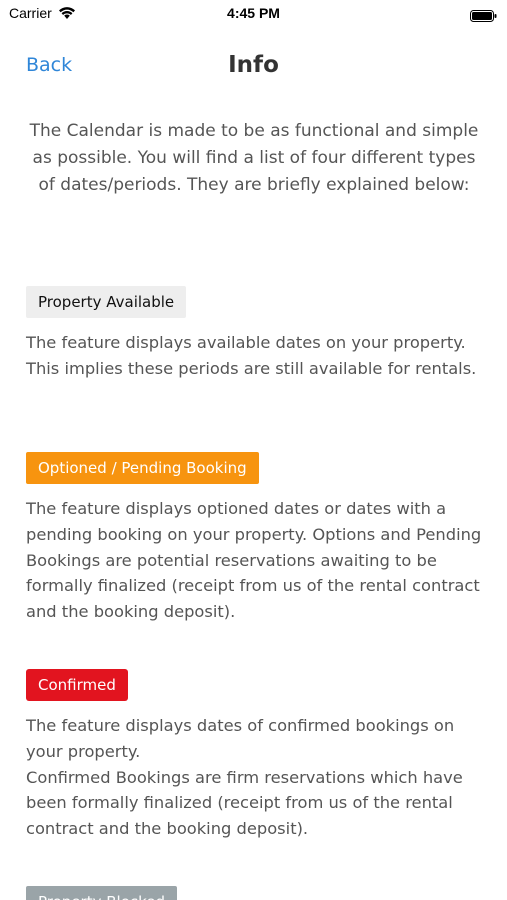 This screenshot has width=507, height=900. I want to click on page-title: Info, so click(253, 65).